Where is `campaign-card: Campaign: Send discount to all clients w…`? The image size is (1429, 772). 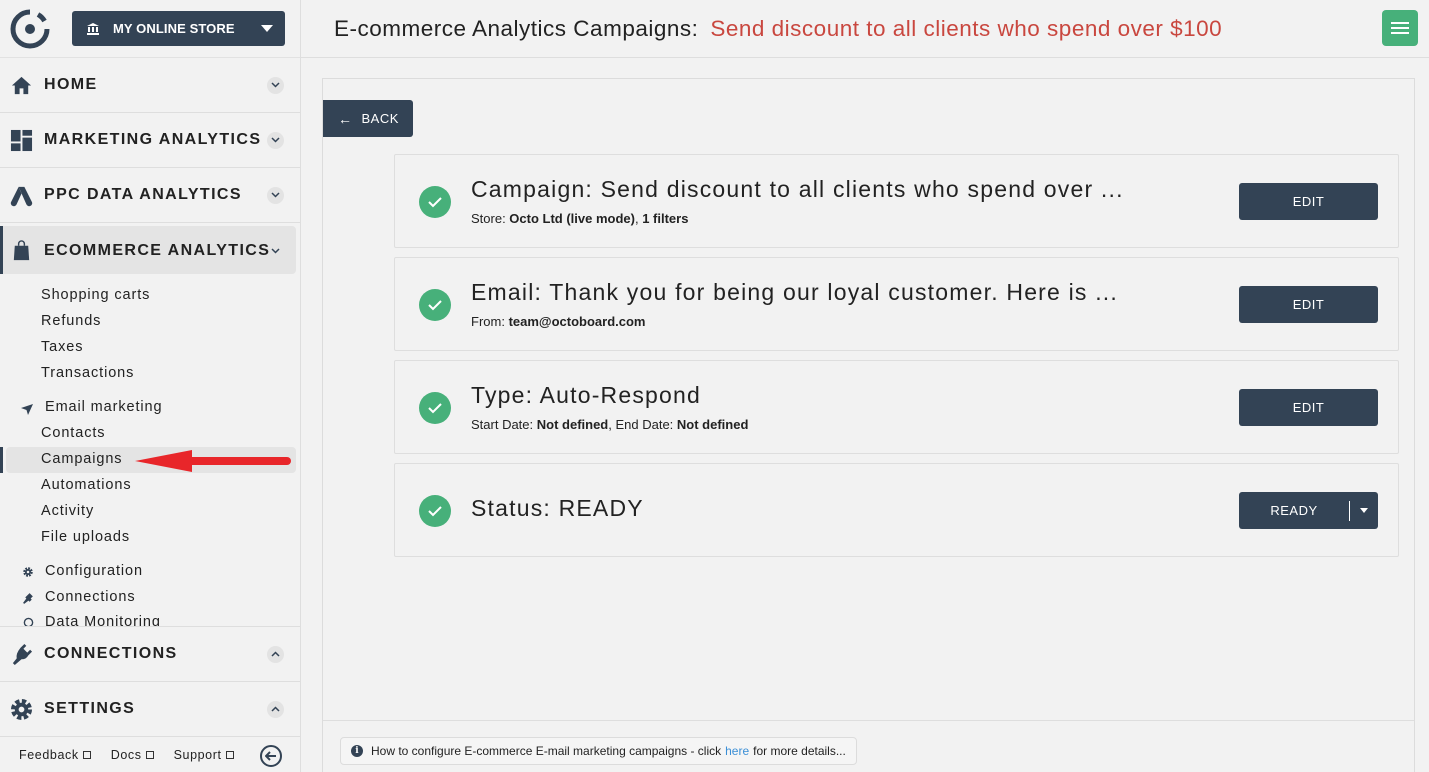
campaign-card: Campaign: Send discount to all clients w… is located at coordinates (896, 201).